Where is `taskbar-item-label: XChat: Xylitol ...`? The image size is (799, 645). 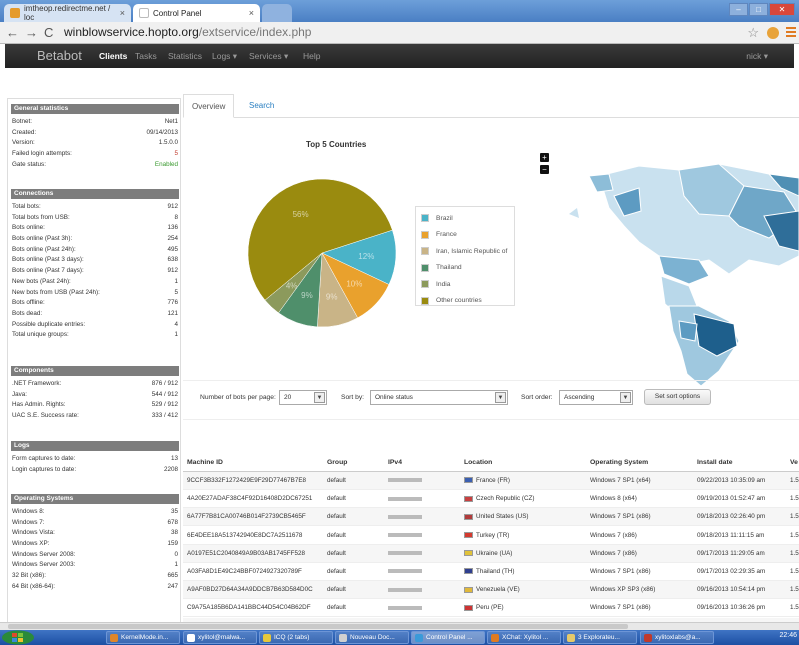 taskbar-item-label: XChat: Xylitol ... is located at coordinates (525, 637).